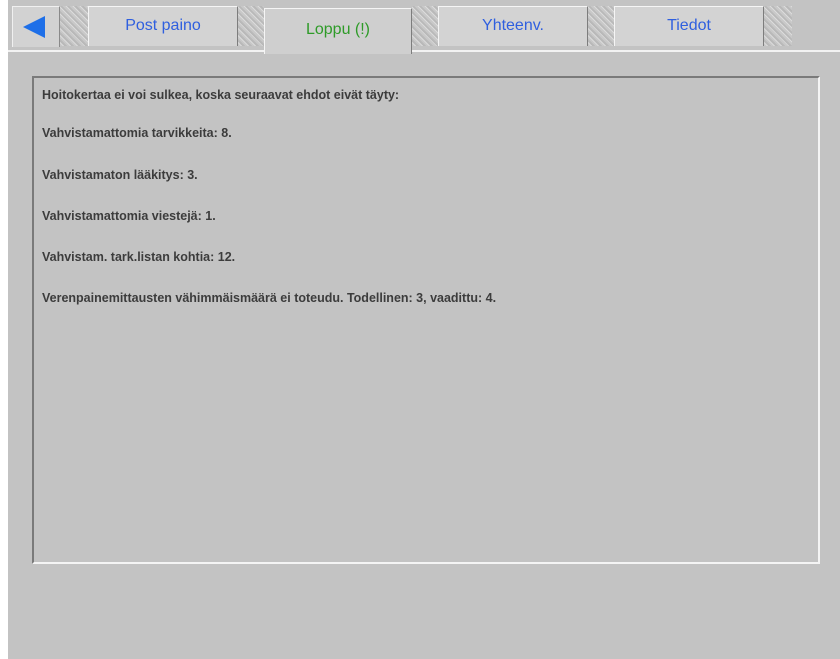 The width and height of the screenshot is (840, 659). I want to click on message-item: Vahvistam. tark.listan kohtia: 12., so click(139, 257).